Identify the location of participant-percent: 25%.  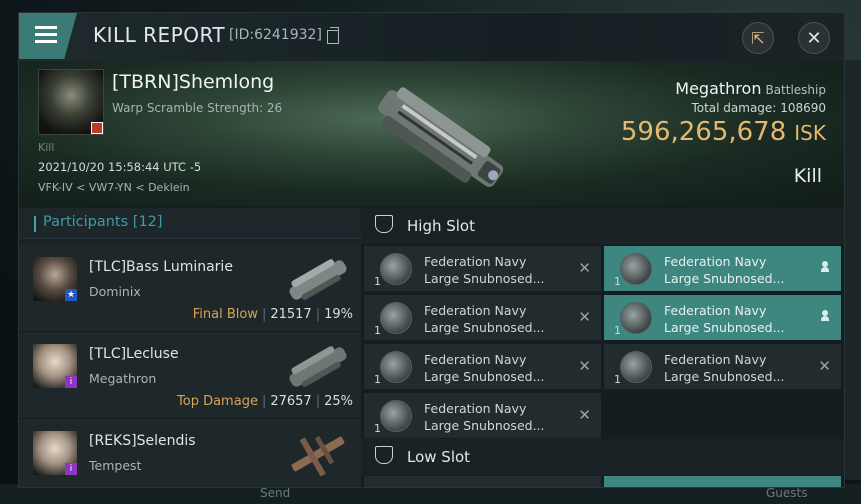
(338, 401).